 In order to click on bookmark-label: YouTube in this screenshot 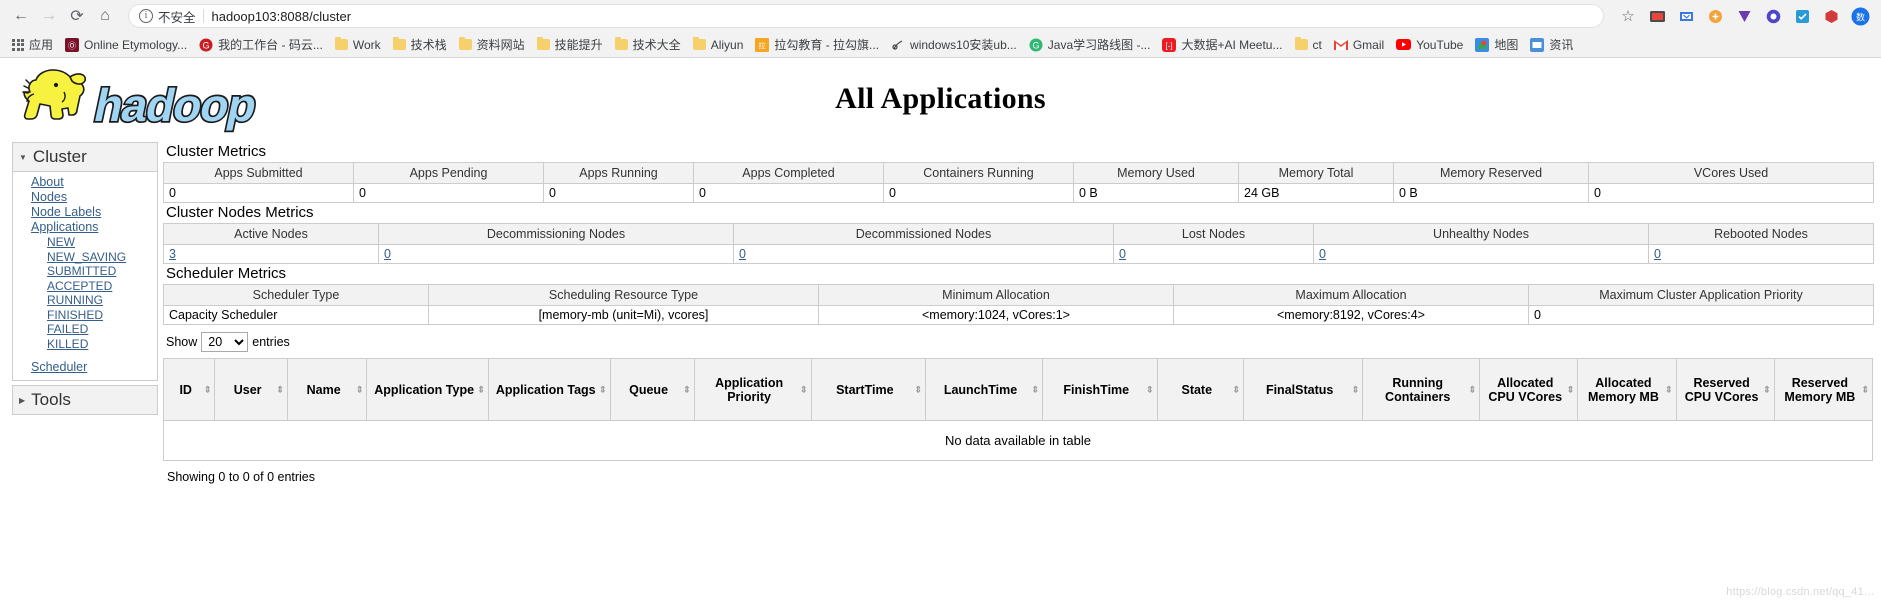, I will do `click(1440, 44)`.